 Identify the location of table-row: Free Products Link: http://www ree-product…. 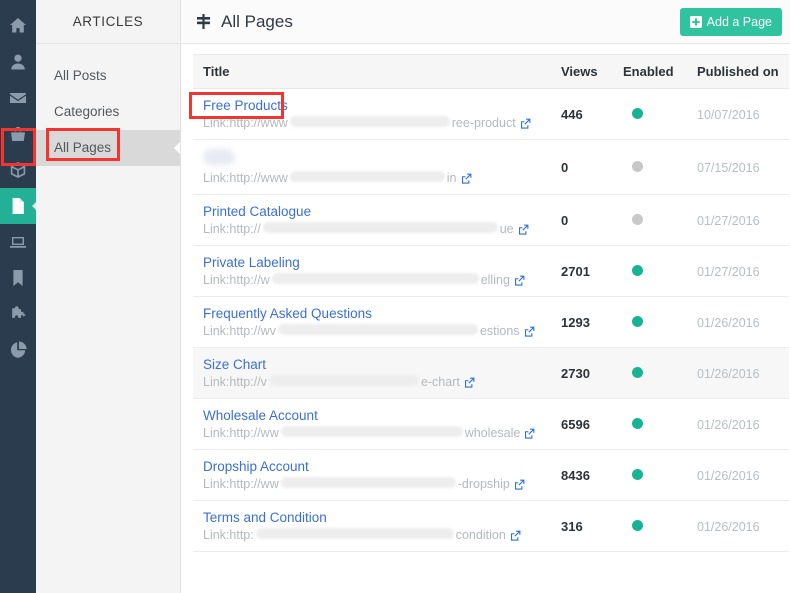
(491, 114).